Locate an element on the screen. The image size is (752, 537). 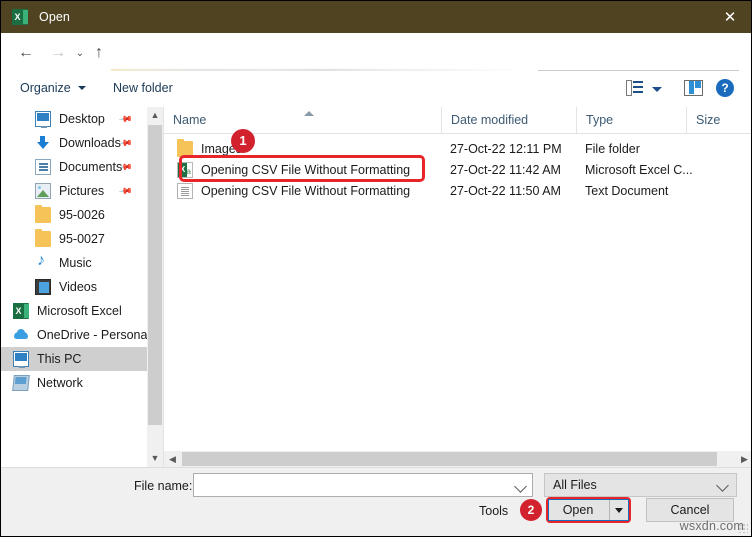
watermark: wsxdn.com is located at coordinates (711, 526).